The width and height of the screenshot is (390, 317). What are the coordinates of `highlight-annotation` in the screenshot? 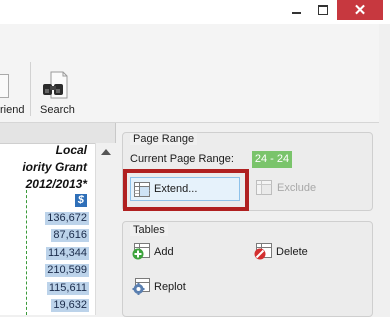 It's located at (186, 190).